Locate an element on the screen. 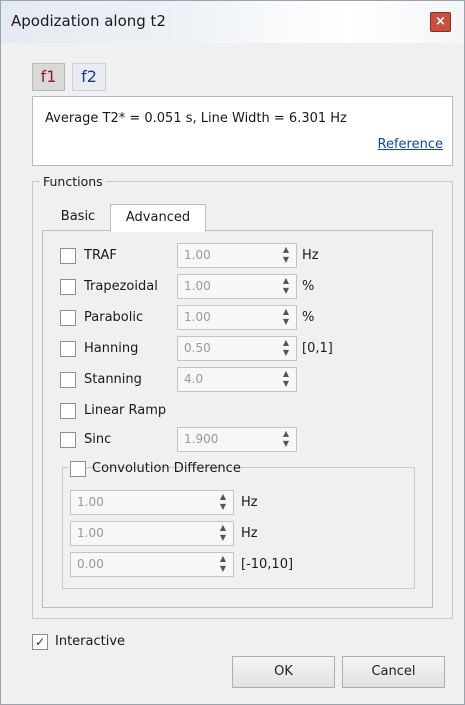 The height and width of the screenshot is (705, 465). parabolic-unit: % is located at coordinates (308, 317).